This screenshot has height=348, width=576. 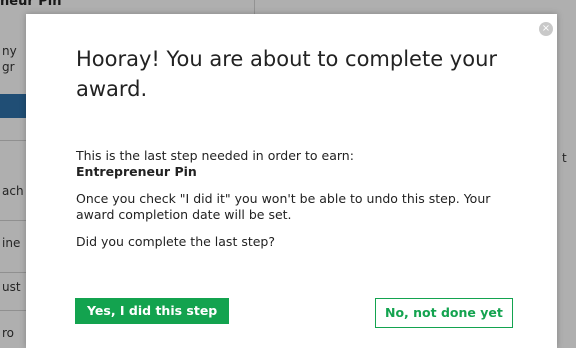 What do you see at coordinates (546, 29) in the screenshot?
I see `close-icon: ×` at bounding box center [546, 29].